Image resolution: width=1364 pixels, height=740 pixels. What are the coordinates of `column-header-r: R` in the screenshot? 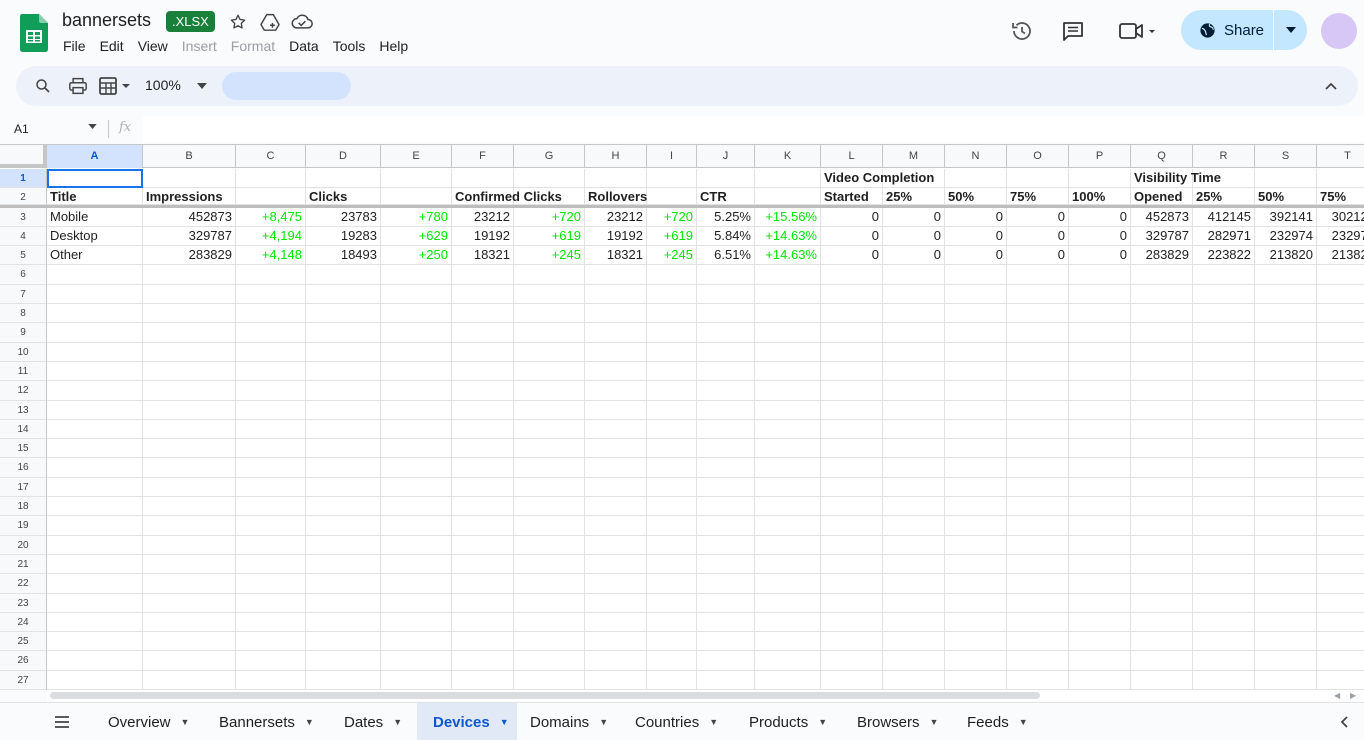 It's located at (1224, 156).